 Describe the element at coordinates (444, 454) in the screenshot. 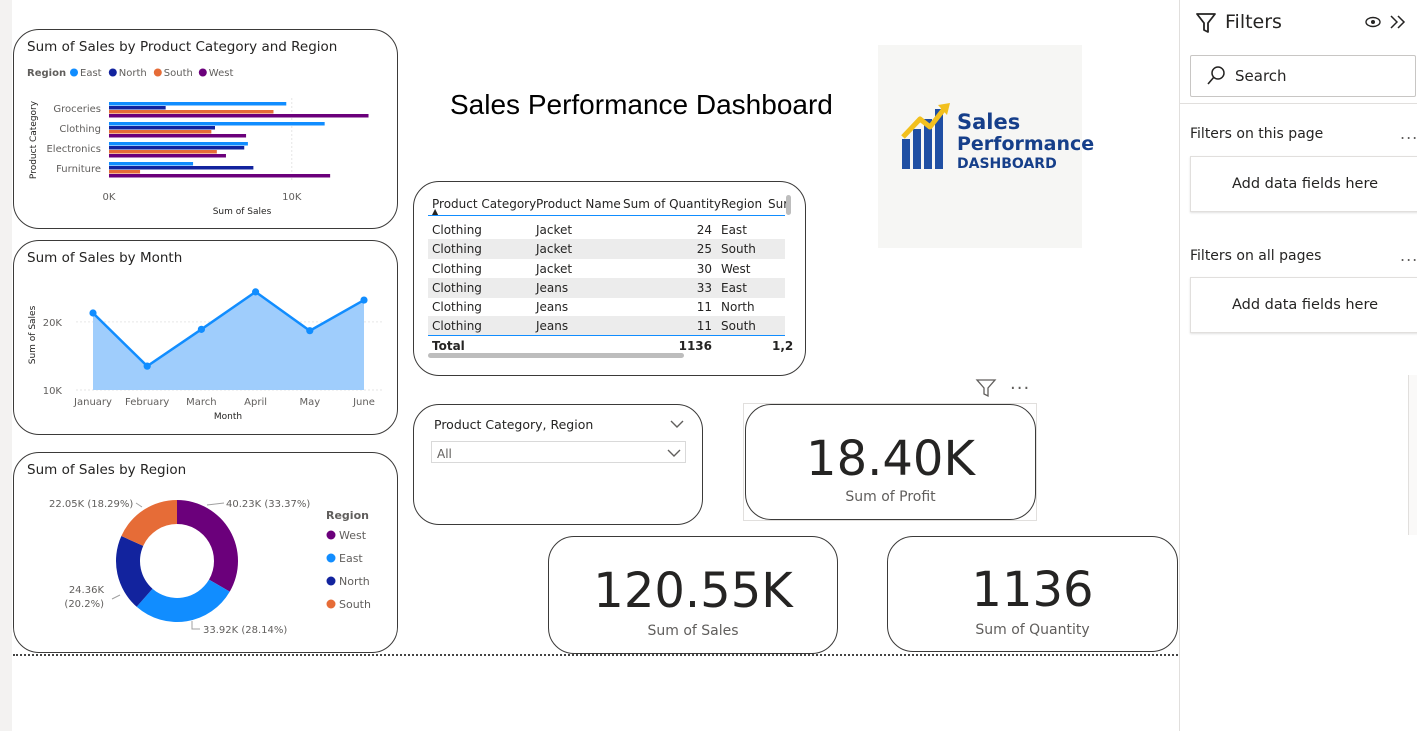

I see `slicer-selected-value: All` at that location.